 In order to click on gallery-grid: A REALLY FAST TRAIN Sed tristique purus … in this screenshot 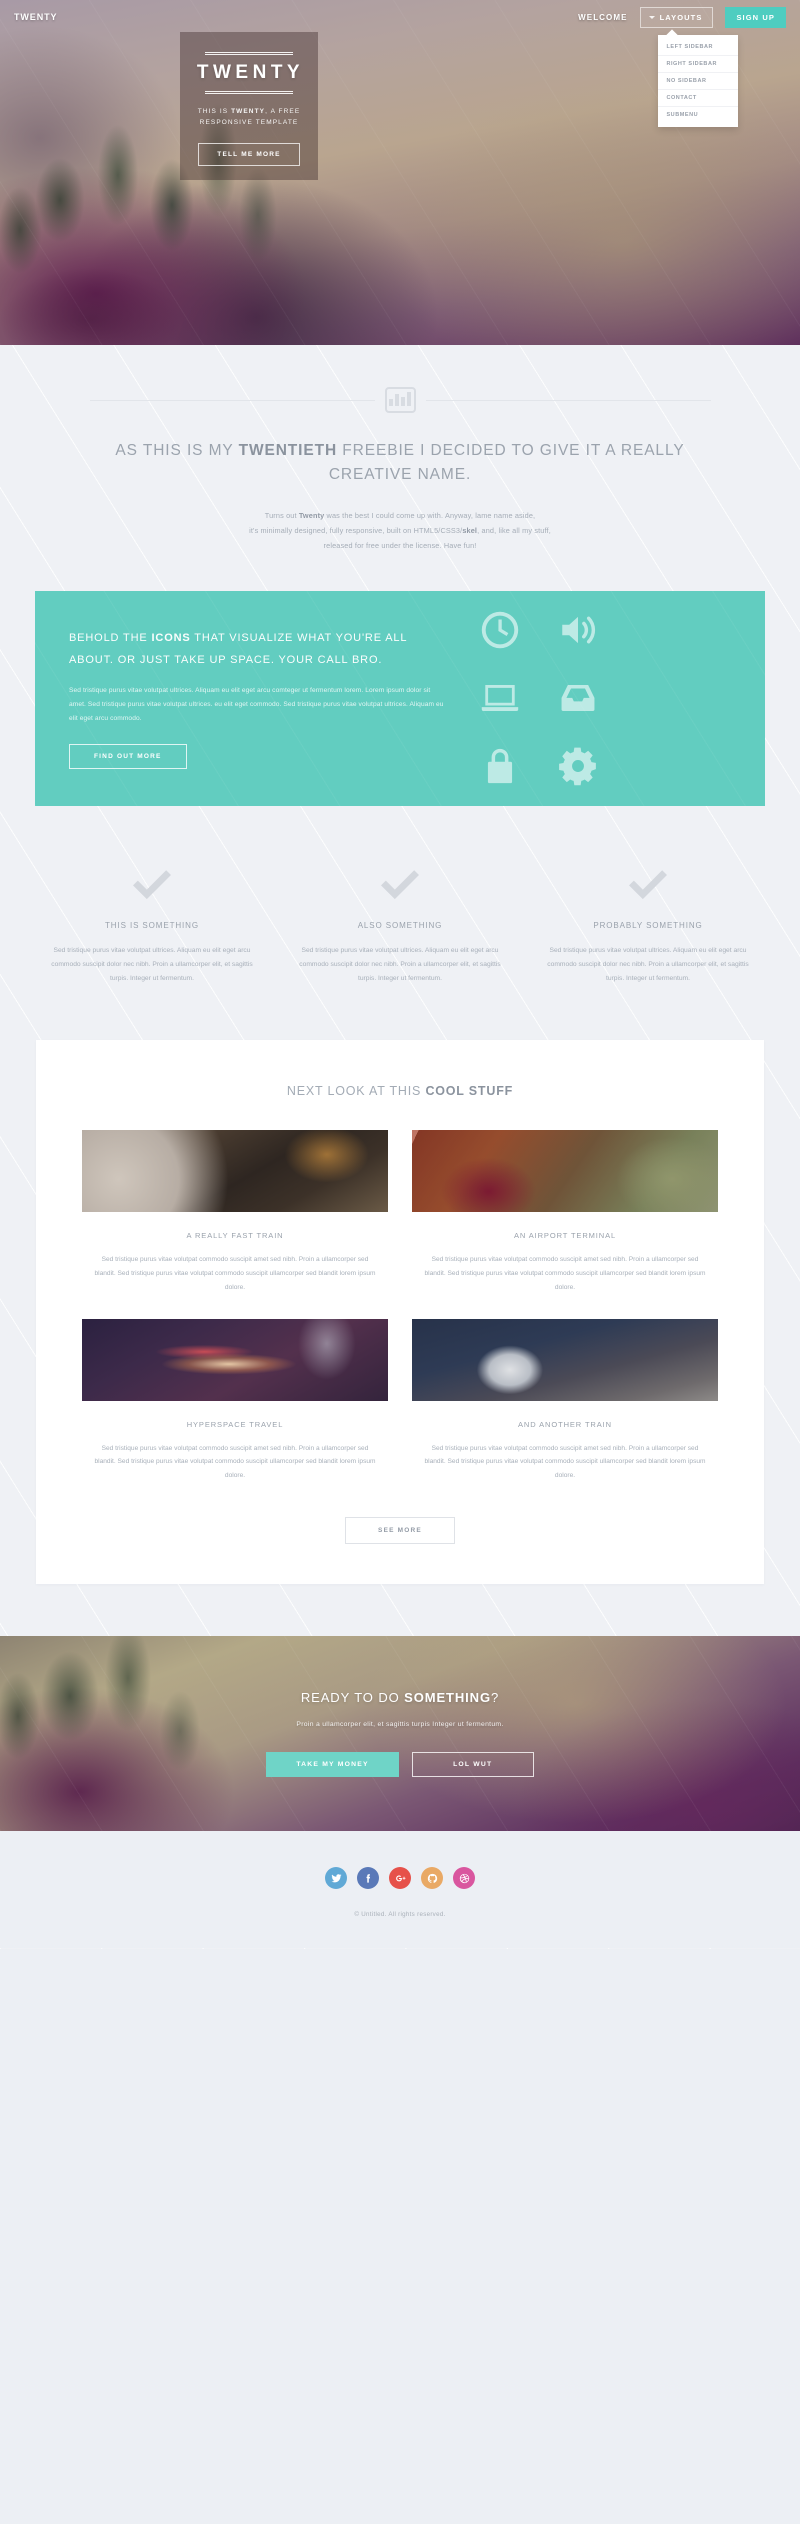, I will do `click(400, 1306)`.